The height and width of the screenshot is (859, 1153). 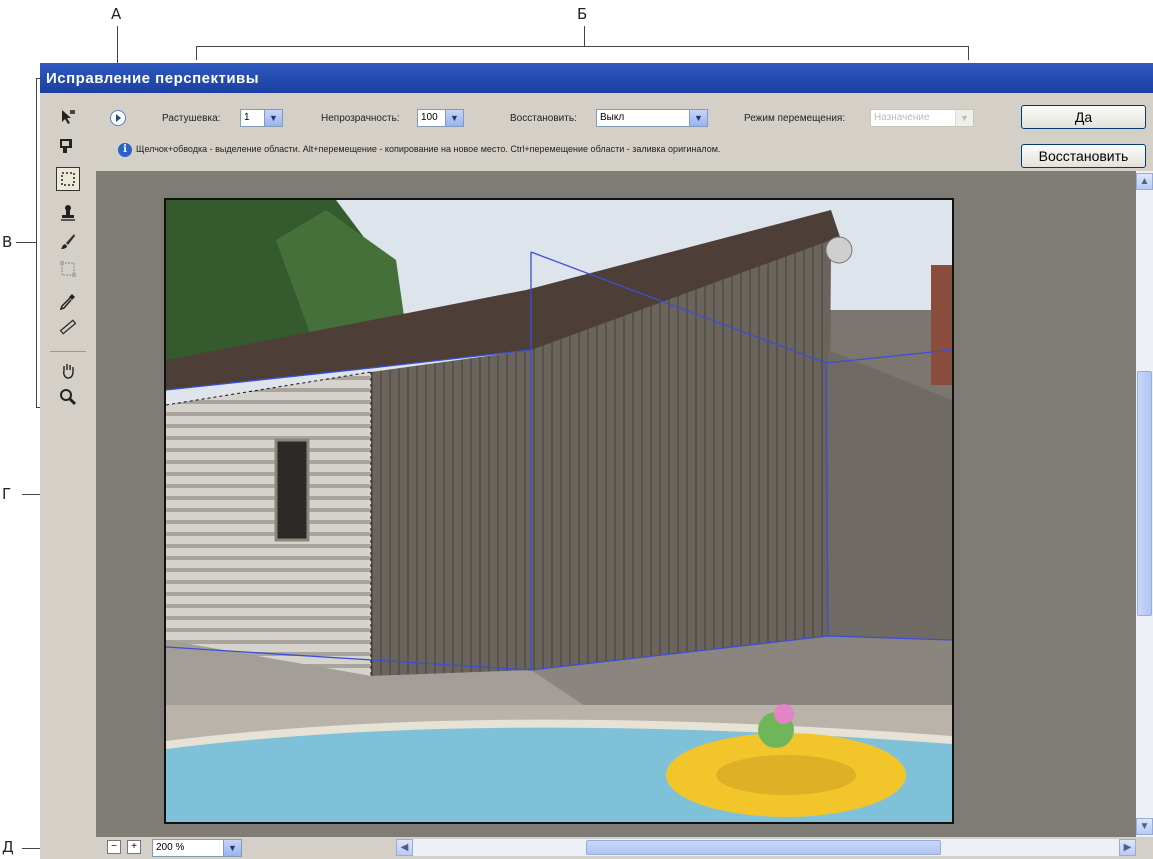 I want to click on feather-label: Растушевка:, so click(x=191, y=118).